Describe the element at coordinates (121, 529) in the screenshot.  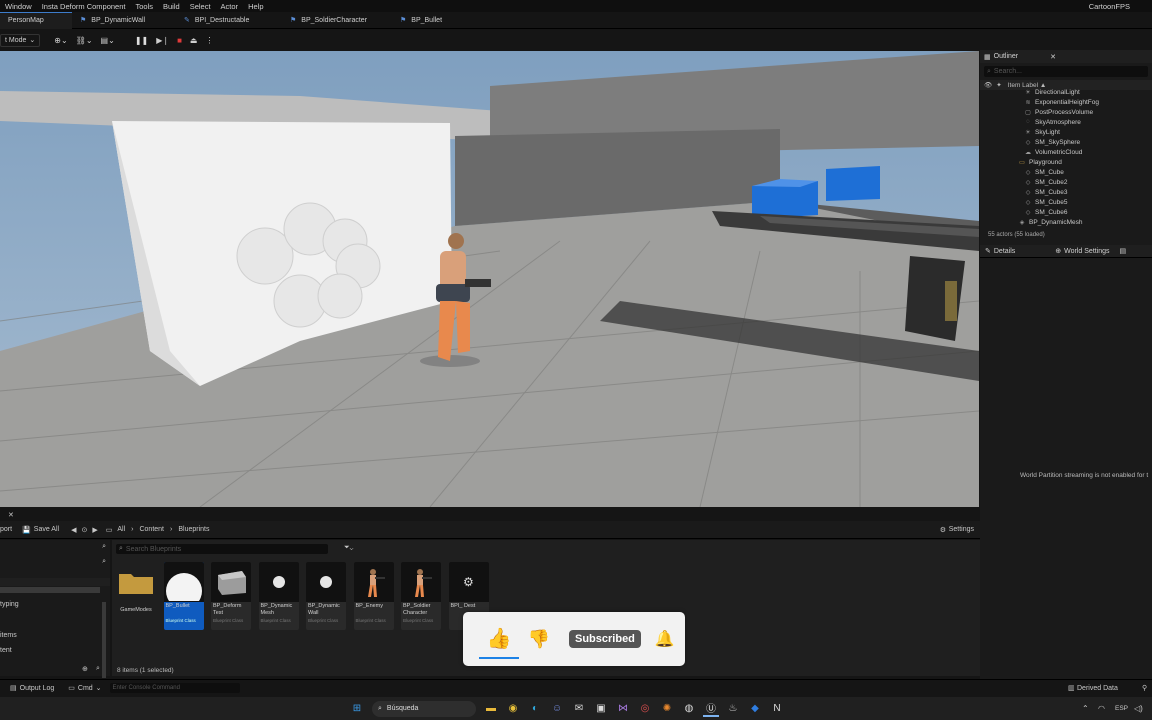
I see `breadcrumb-all: All` at that location.